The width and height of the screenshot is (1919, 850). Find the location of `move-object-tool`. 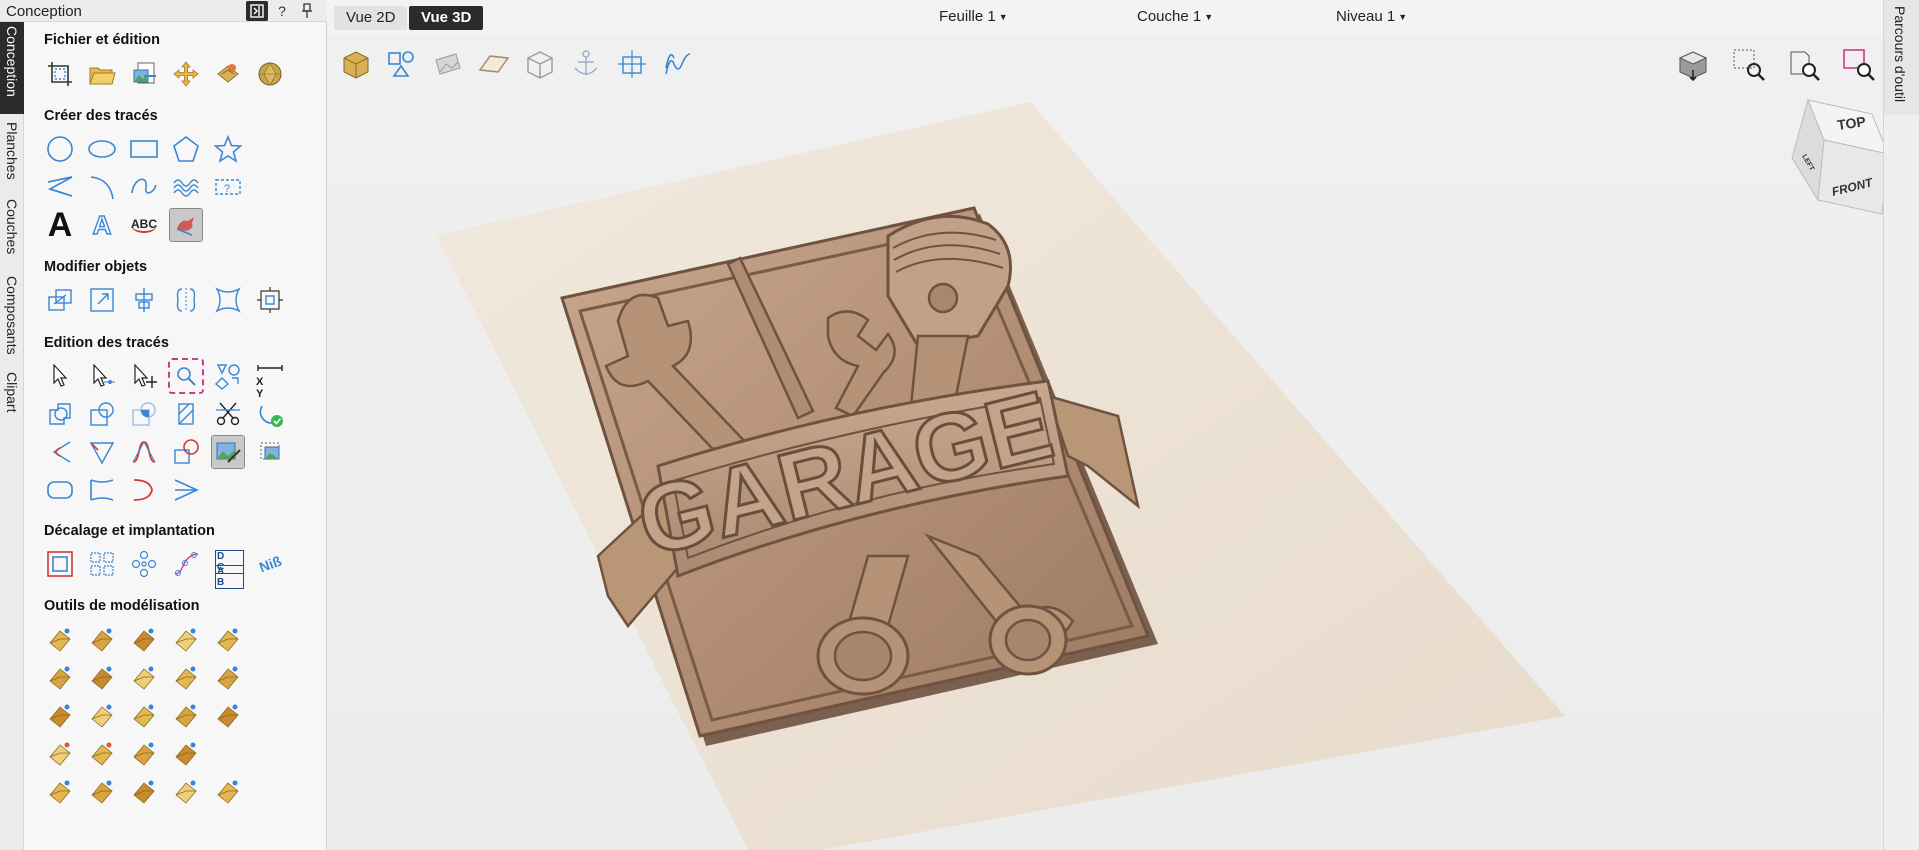

move-object-tool is located at coordinates (60, 300).